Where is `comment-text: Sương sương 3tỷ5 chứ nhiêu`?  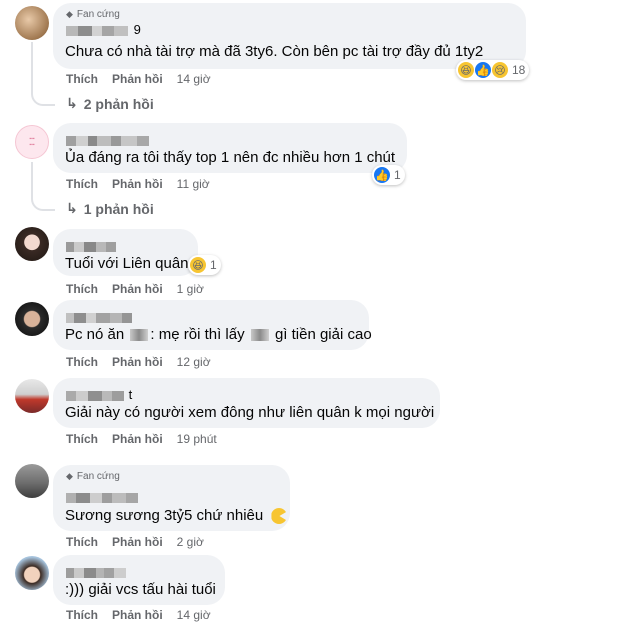
comment-text: Sương sương 3tỷ5 chứ nhiêu is located at coordinates (176, 516).